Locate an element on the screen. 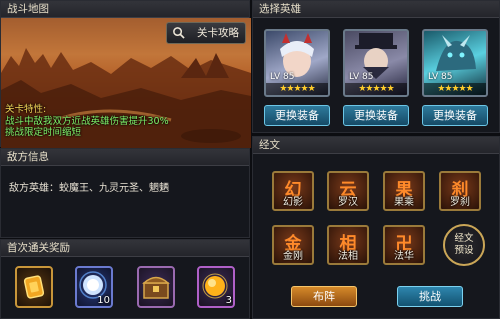  hero-select-title: 选择英雄 is located at coordinates (376, 9).